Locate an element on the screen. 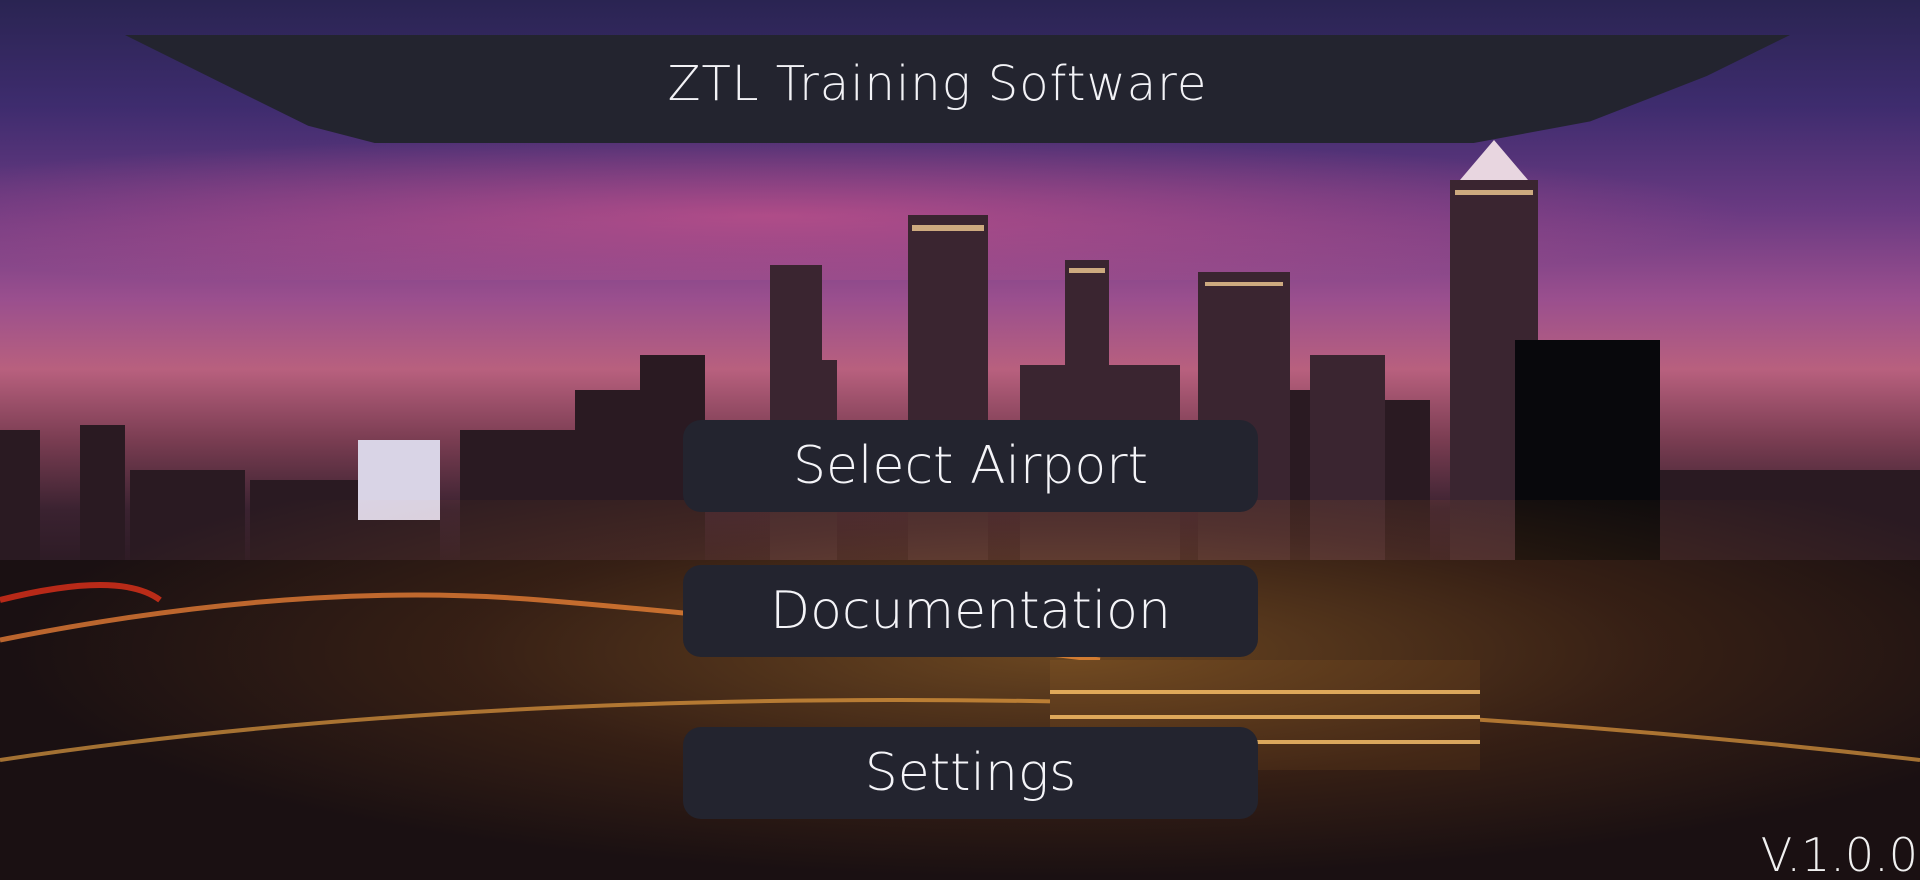  version-label: V.1.0.0 is located at coordinates (1839, 854).